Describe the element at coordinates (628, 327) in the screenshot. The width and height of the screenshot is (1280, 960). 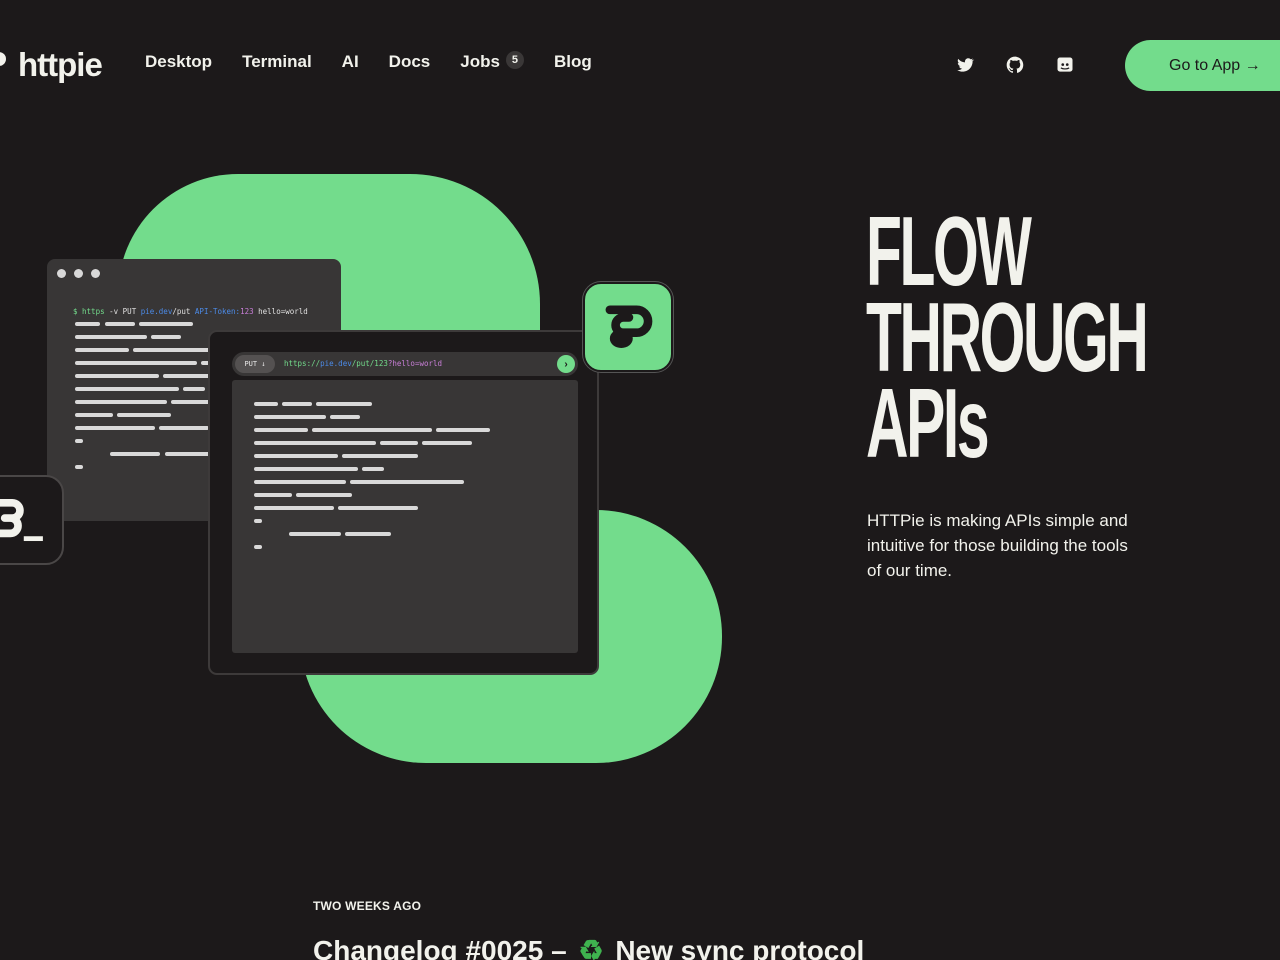
I see `desktop-app-icon` at that location.